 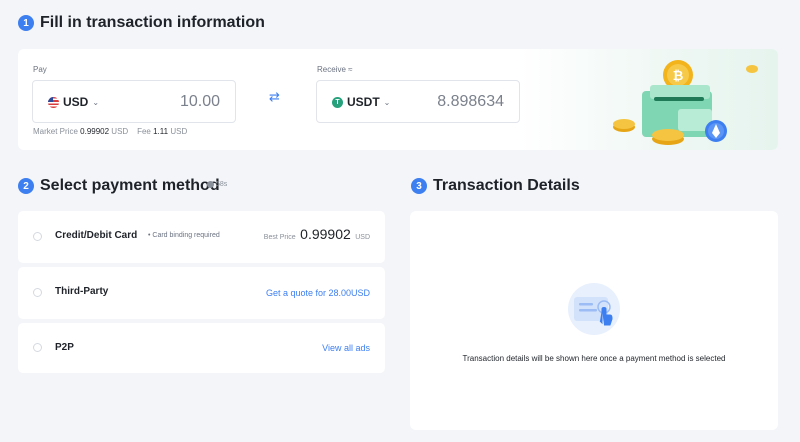 What do you see at coordinates (82, 291) in the screenshot?
I see `option-name: Third-Party` at bounding box center [82, 291].